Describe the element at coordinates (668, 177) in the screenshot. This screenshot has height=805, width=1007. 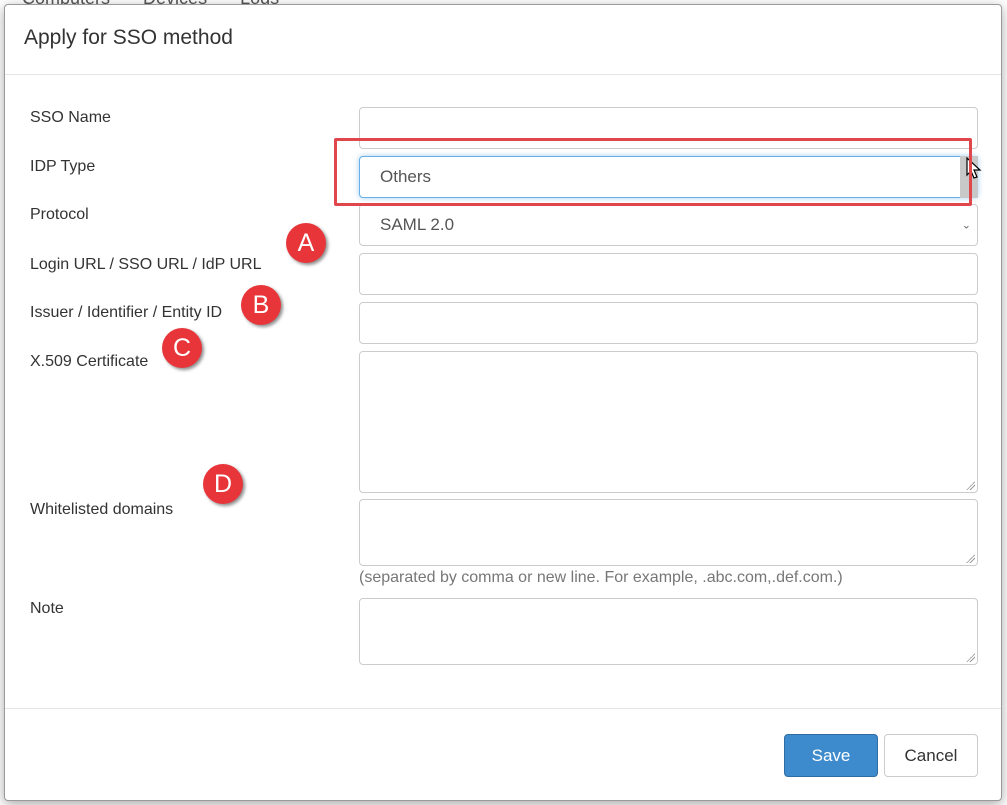
I see `idp-type-select: Others ⌄` at that location.